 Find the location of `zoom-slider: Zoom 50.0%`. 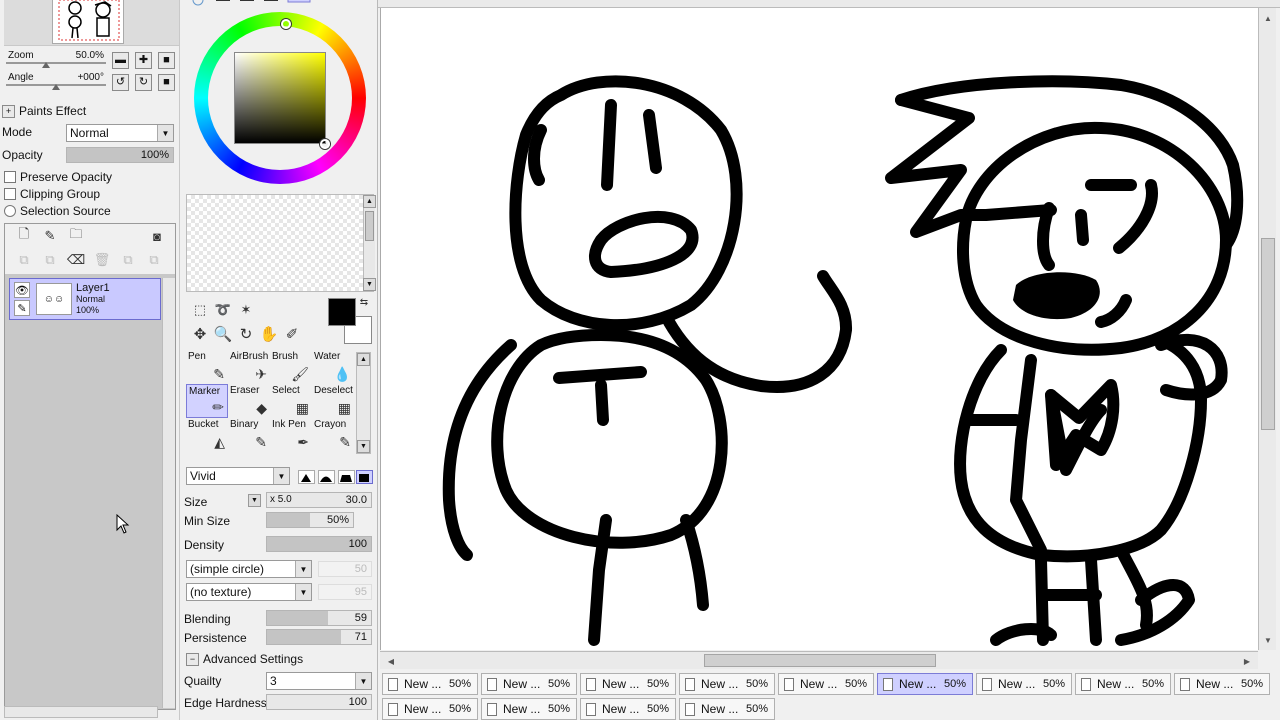

zoom-slider: Zoom 50.0% is located at coordinates (56, 58).